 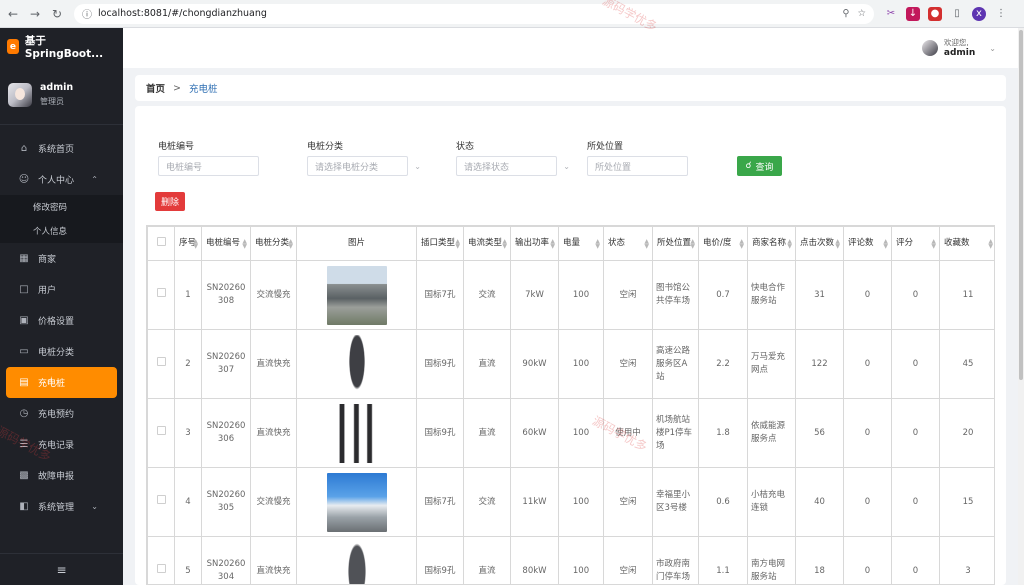 I want to click on download-ext-icon: ↓, so click(x=913, y=13).